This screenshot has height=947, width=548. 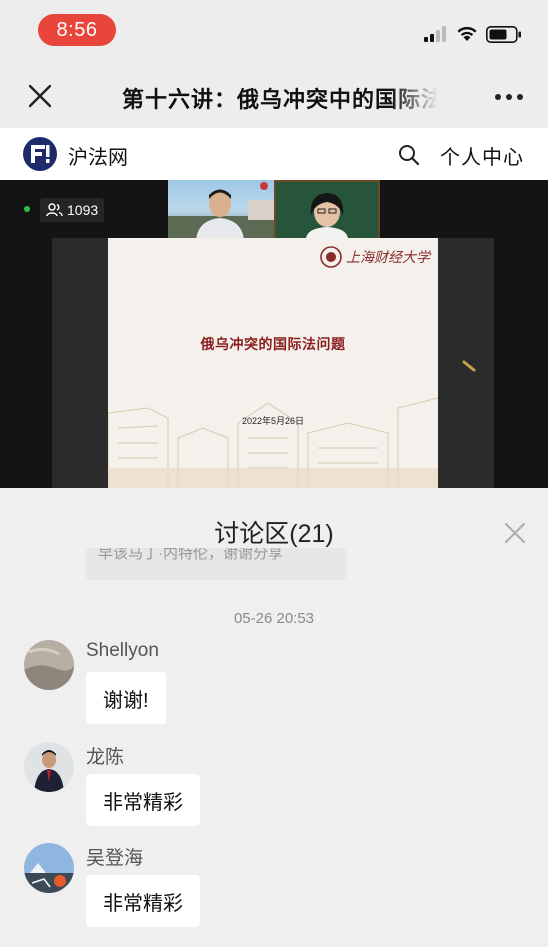 I want to click on page-title: 第十六讲：俄乌冲突中的国际法问题, so click(x=280, y=99).